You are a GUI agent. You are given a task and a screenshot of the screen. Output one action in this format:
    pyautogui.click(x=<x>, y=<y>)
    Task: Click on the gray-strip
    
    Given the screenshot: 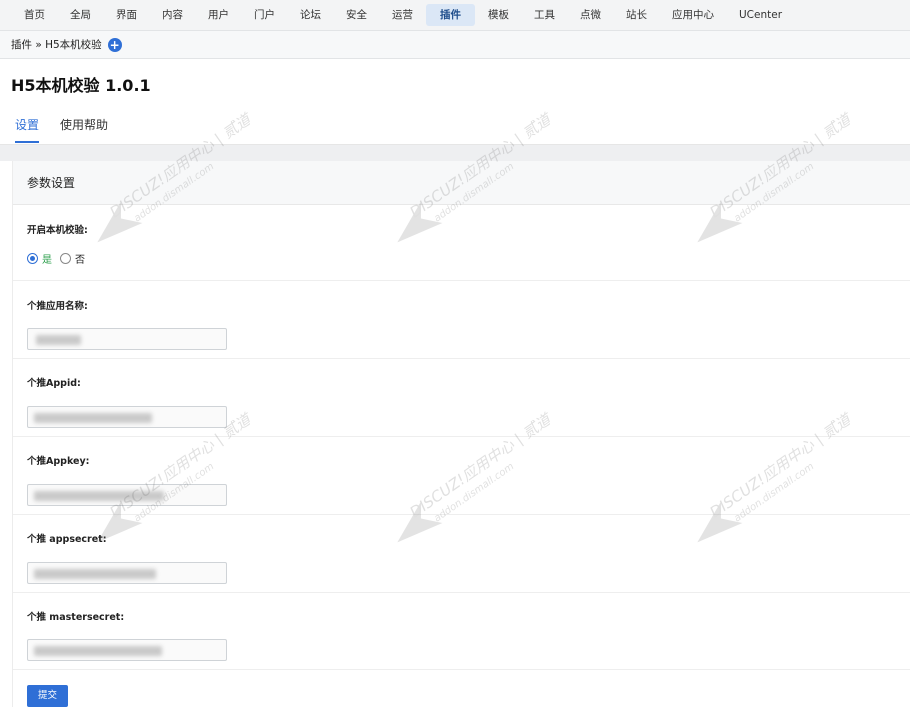 What is the action you would take?
    pyautogui.click(x=455, y=153)
    